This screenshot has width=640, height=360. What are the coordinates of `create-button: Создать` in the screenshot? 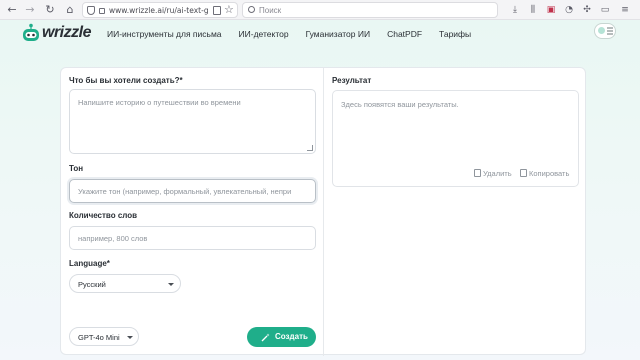 It's located at (281, 337).